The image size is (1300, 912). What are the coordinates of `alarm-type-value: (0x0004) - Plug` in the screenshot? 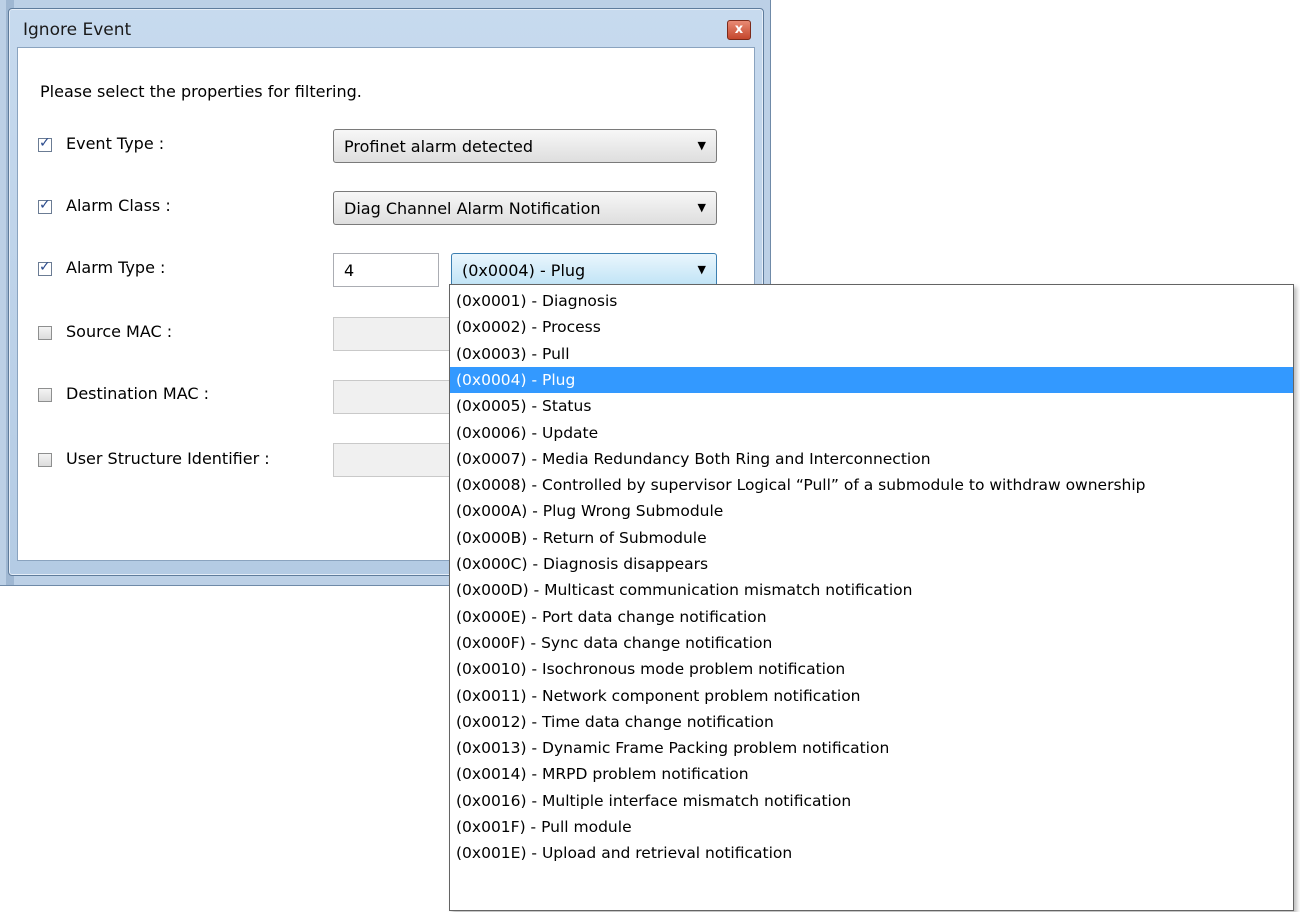 It's located at (524, 270).